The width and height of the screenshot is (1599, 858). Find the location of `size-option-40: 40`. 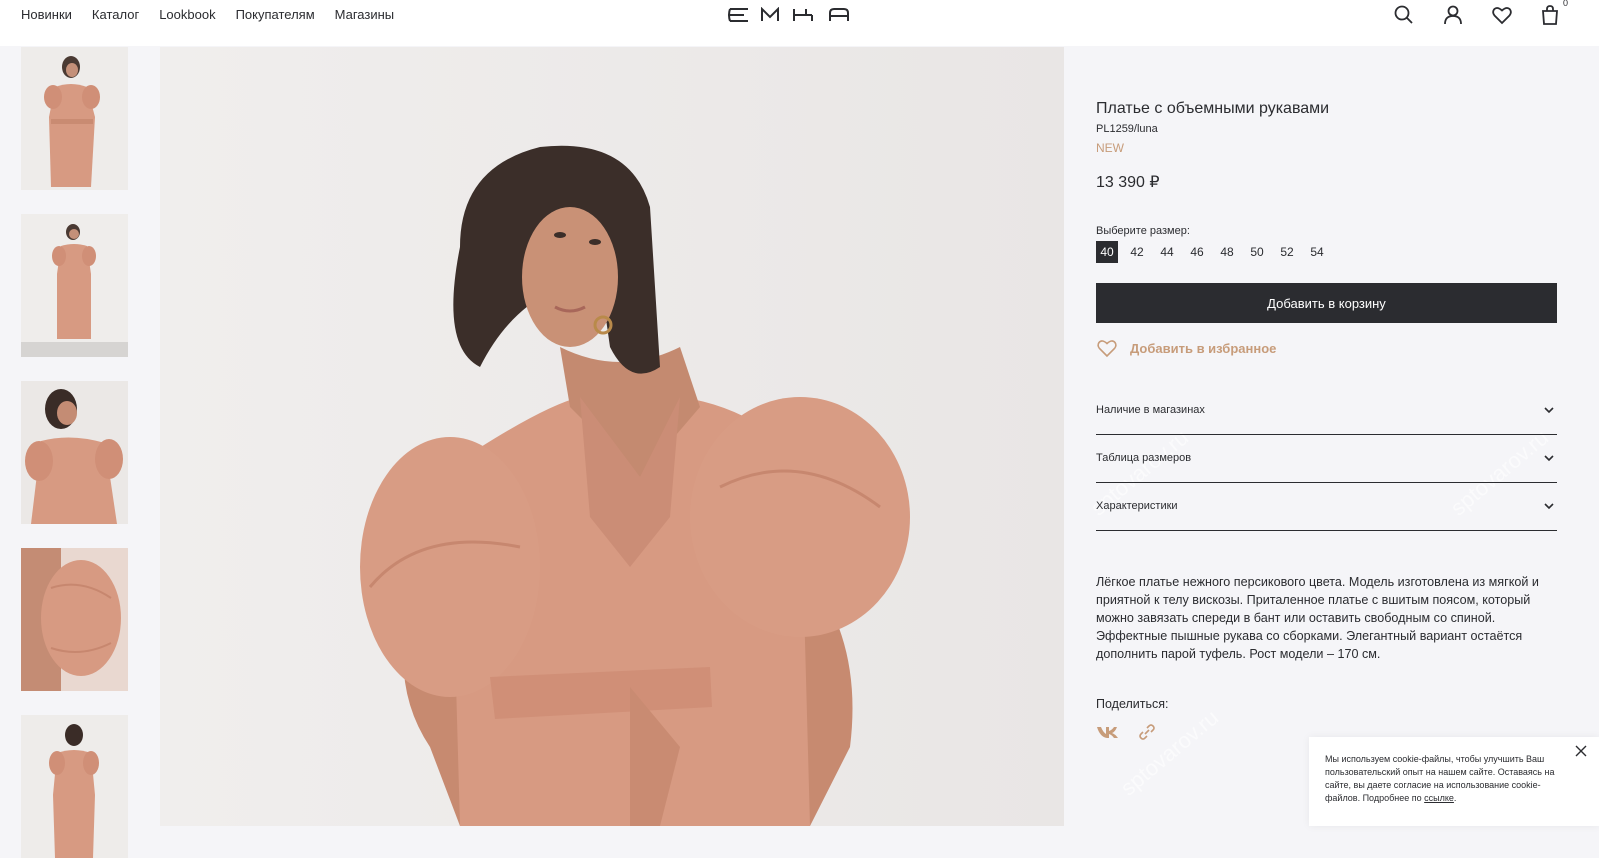

size-option-40: 40 is located at coordinates (1107, 252).